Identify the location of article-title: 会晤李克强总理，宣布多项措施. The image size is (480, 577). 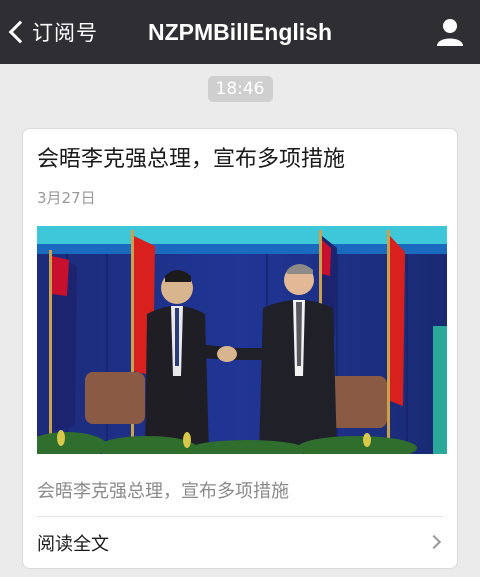
(191, 159).